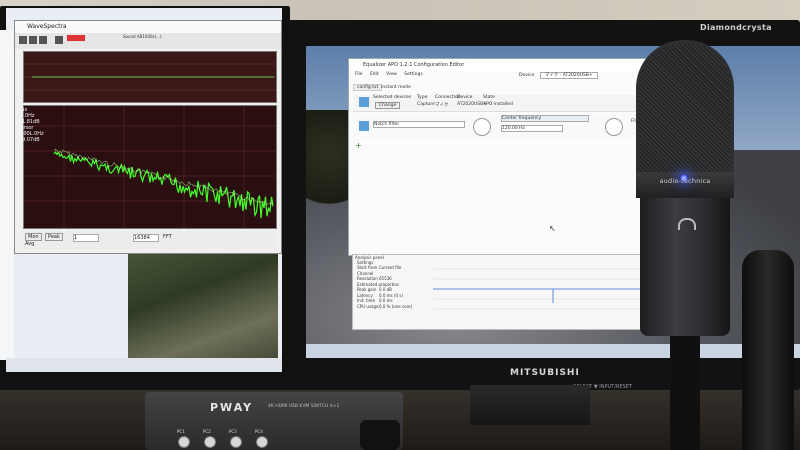 This screenshot has height=450, width=800. What do you see at coordinates (54, 237) in the screenshot?
I see `peak-button: Peak` at bounding box center [54, 237].